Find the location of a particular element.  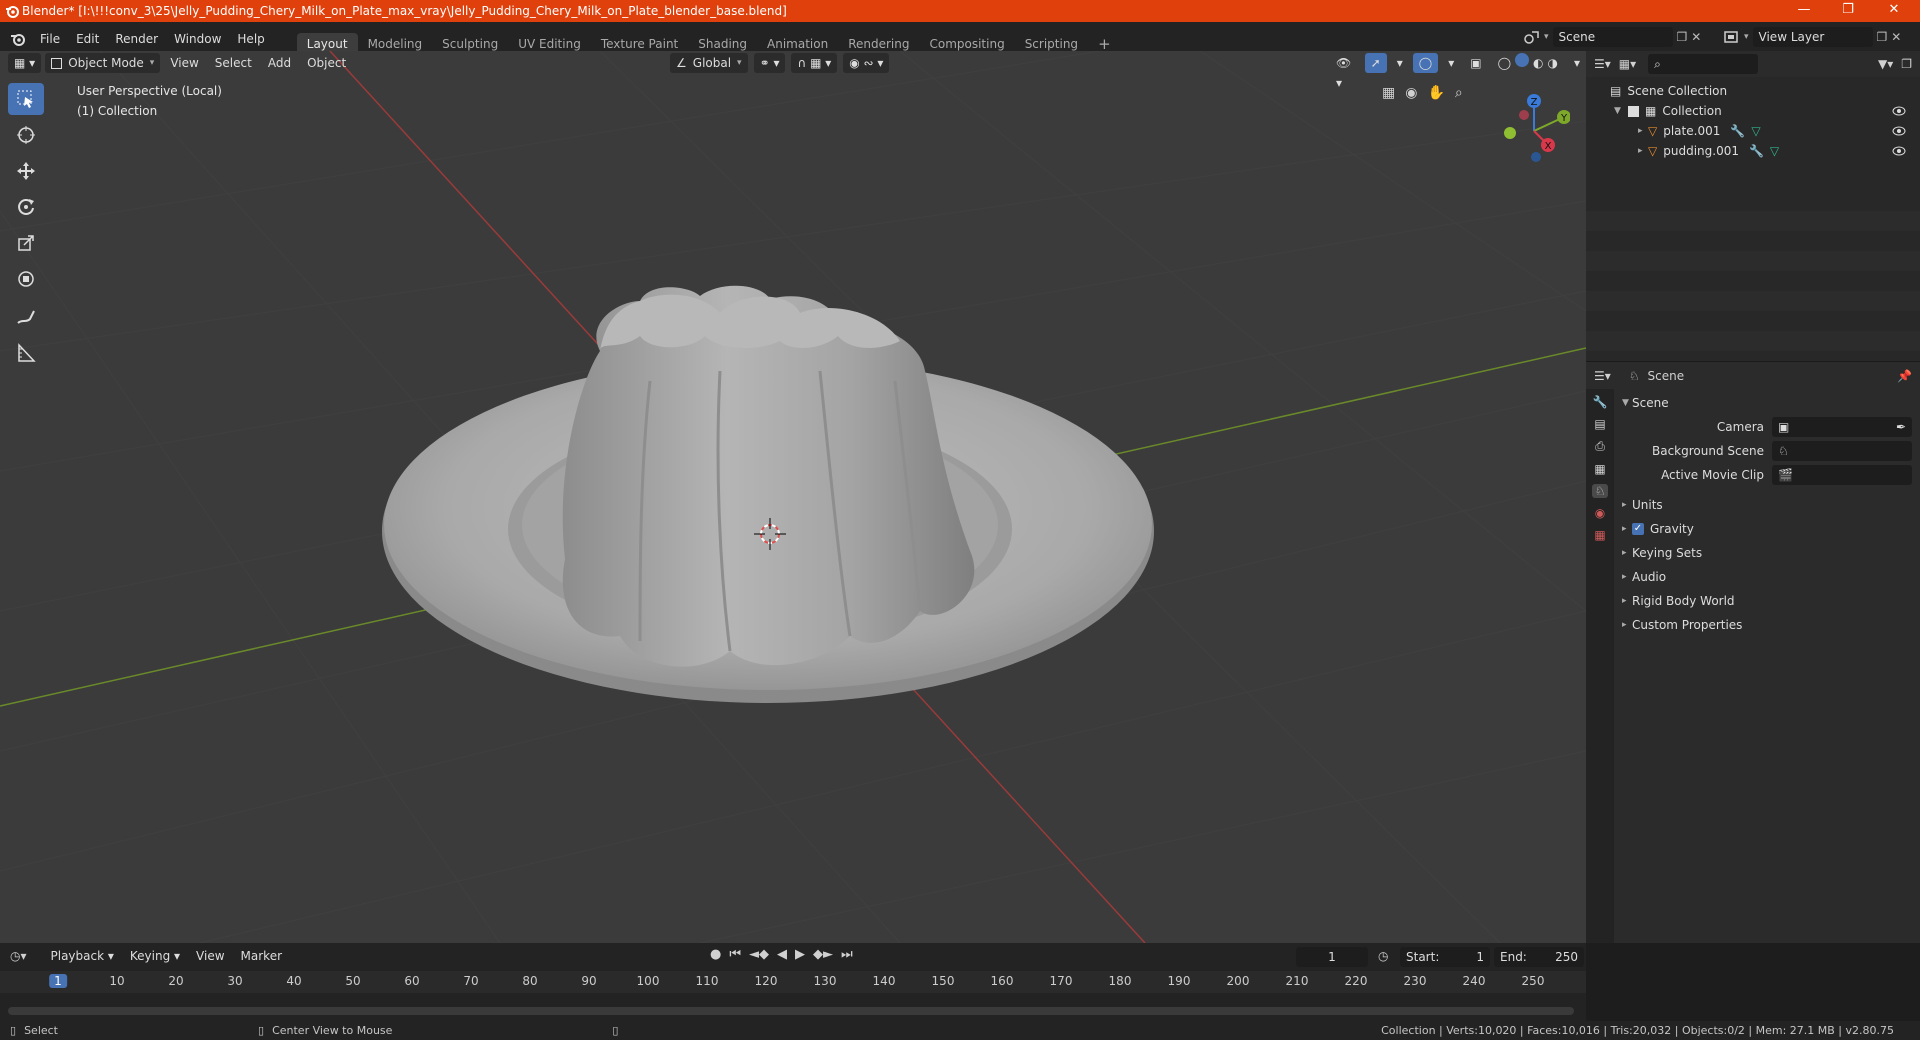

world-tab-icon: ◉ is located at coordinates (1600, 513).